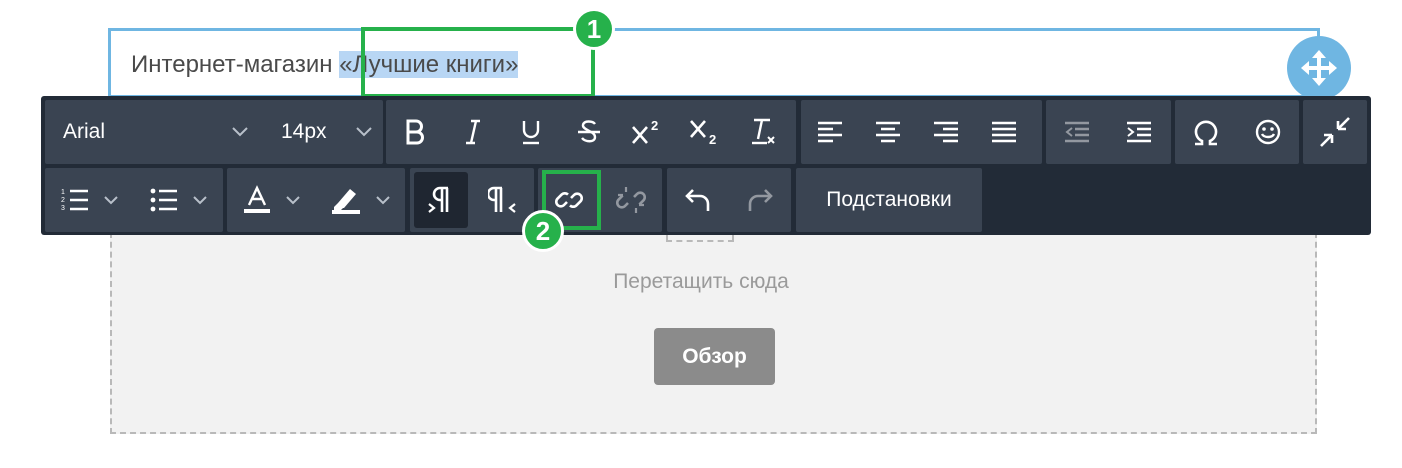 The height and width of the screenshot is (468, 1402). I want to click on heading-block: Интернет-магазин «Лучшие книги», so click(714, 63).